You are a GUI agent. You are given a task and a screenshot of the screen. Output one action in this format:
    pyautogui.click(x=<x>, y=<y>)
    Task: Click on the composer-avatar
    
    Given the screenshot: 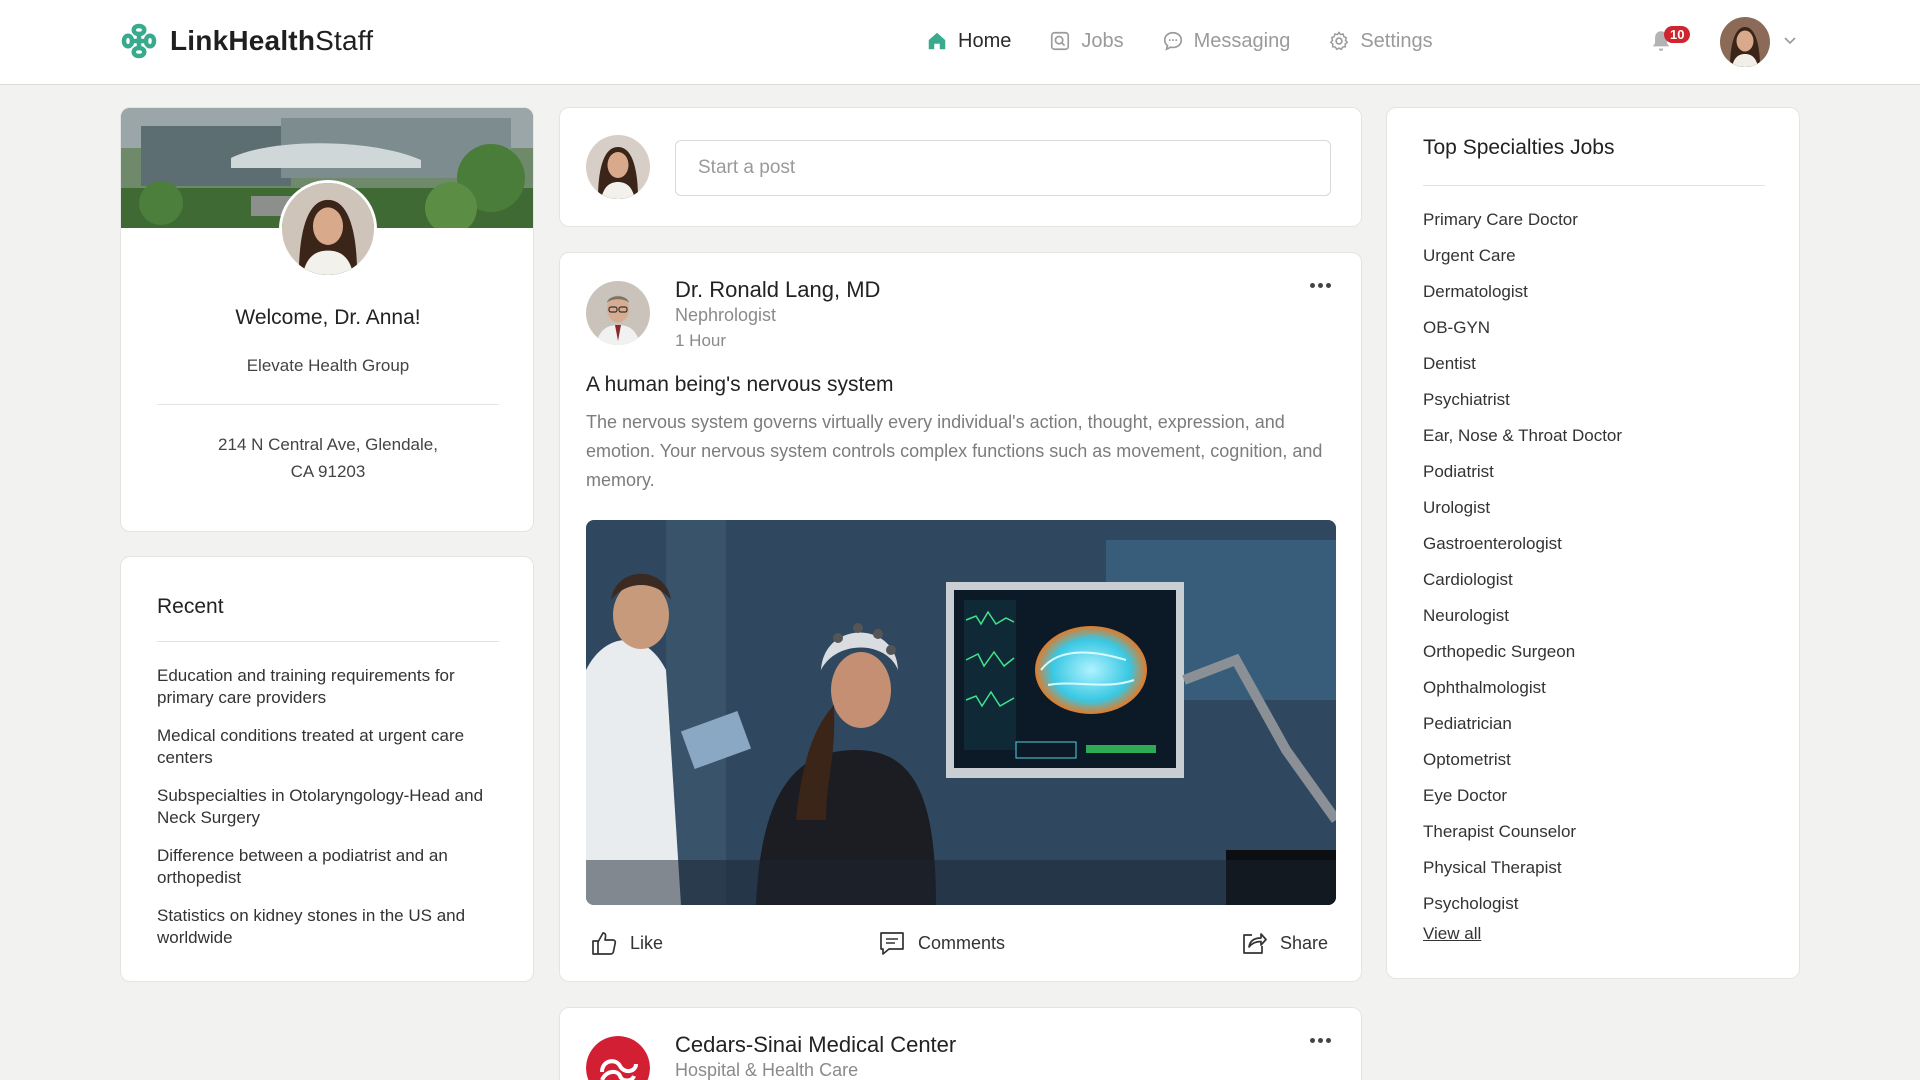 What is the action you would take?
    pyautogui.click(x=618, y=167)
    